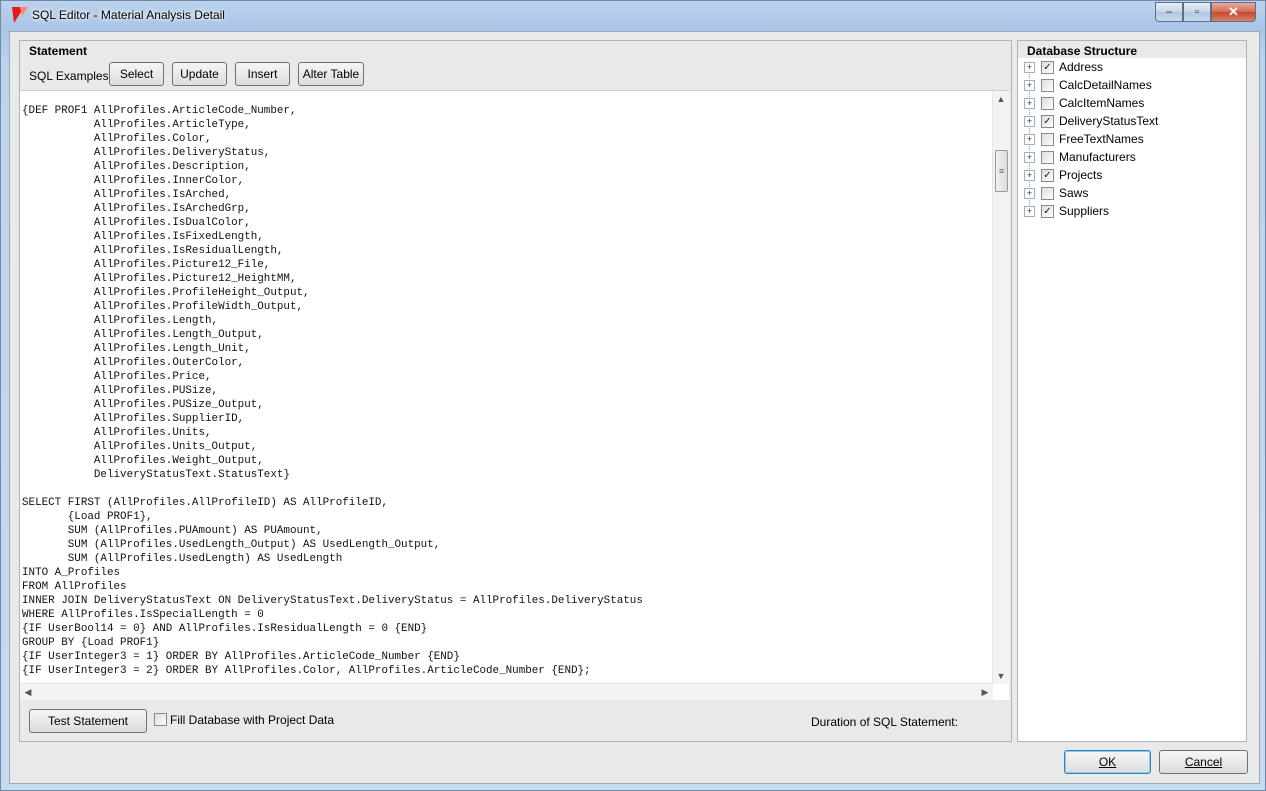 Image resolution: width=1266 pixels, height=791 pixels. What do you see at coordinates (1131, 67) in the screenshot?
I see `tree-item: + ✓ Address` at bounding box center [1131, 67].